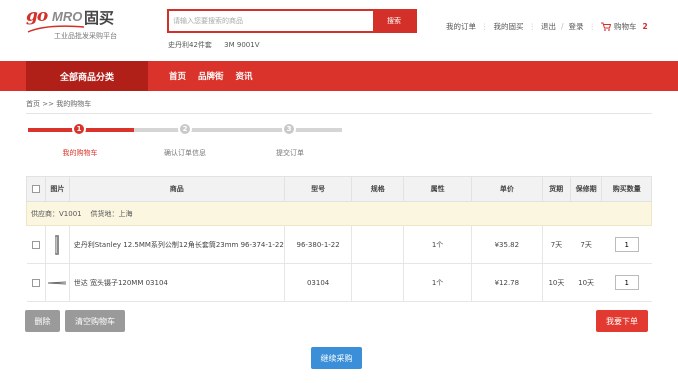 The image size is (678, 383). What do you see at coordinates (95, 321) in the screenshot?
I see `clear-cart-button: 清空购物车` at bounding box center [95, 321].